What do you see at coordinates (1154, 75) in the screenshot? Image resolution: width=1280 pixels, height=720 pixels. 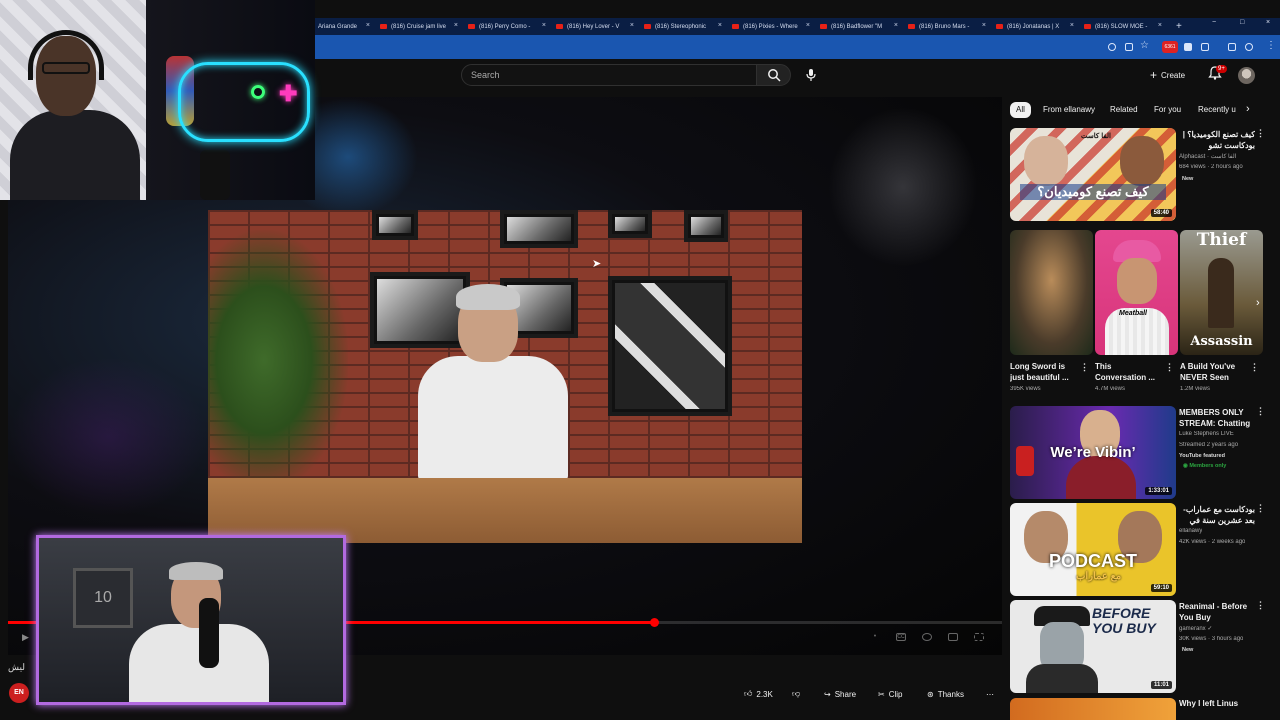 I see `plus-icon: +` at bounding box center [1154, 75].